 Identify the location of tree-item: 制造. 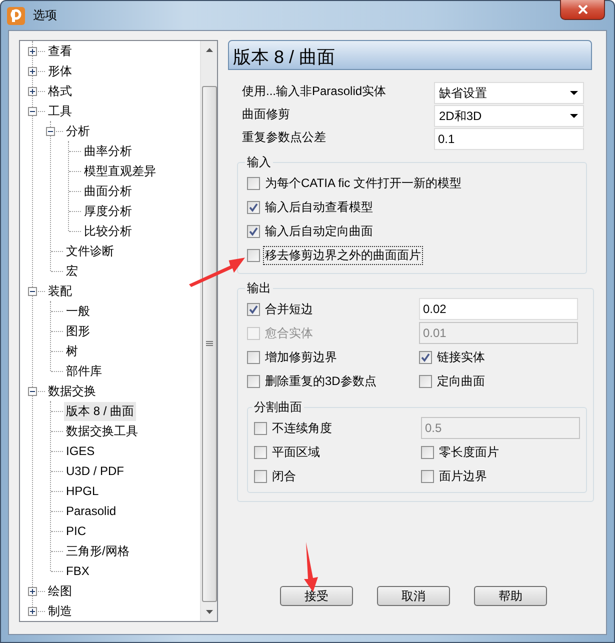
(60, 611).